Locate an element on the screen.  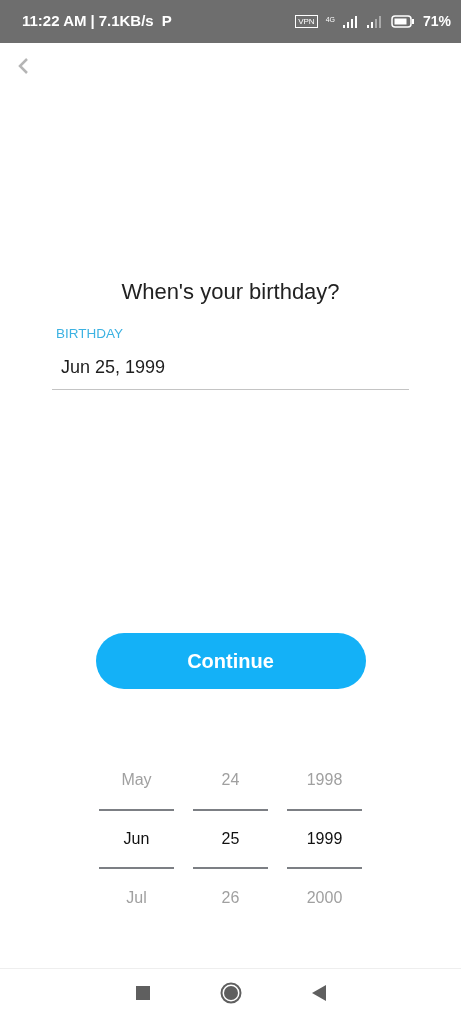
page-title: When's your birthday? is located at coordinates (230, 292).